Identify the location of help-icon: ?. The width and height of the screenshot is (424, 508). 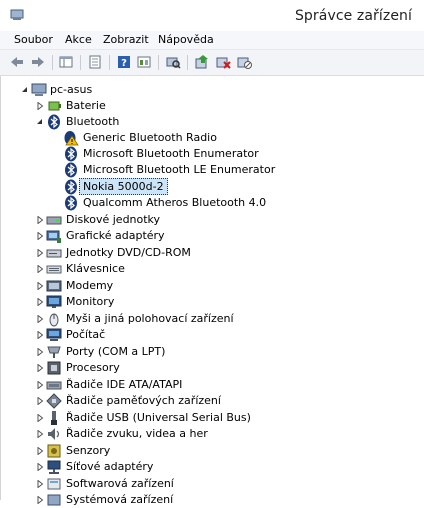
(124, 62).